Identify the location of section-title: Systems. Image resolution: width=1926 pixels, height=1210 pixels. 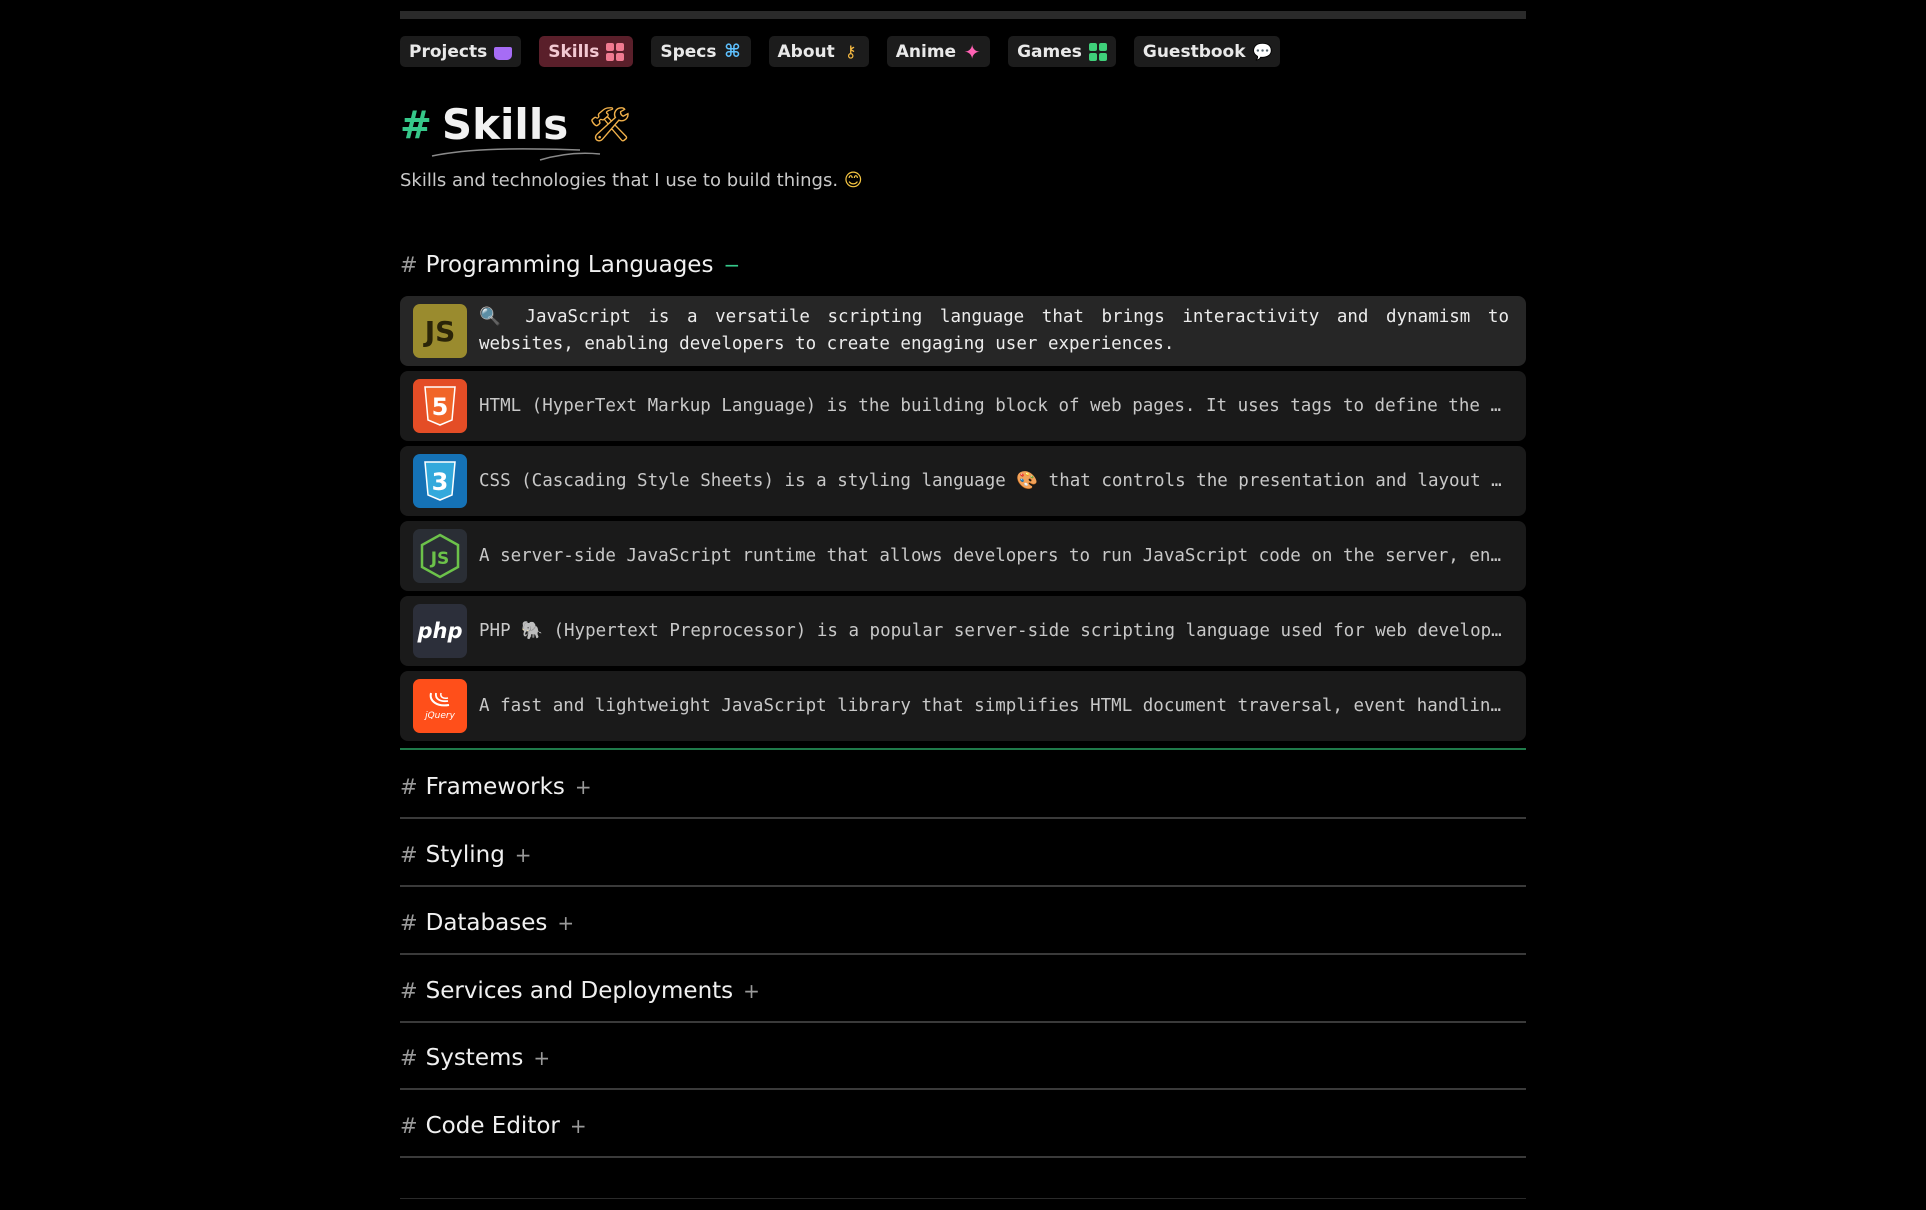
(474, 1058).